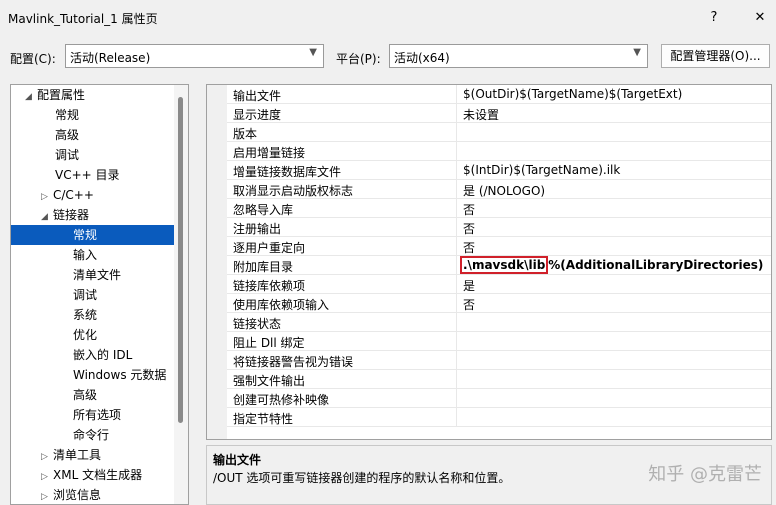 This screenshot has height=505, width=776. What do you see at coordinates (87, 175) in the screenshot?
I see `tree-item-vc-directories: VC++ 目录` at bounding box center [87, 175].